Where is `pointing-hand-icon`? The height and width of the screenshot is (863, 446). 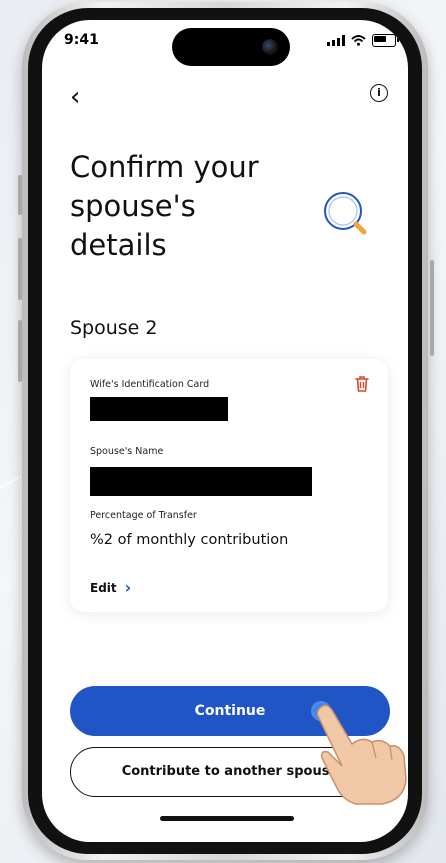
pointing-hand-icon is located at coordinates (361, 754).